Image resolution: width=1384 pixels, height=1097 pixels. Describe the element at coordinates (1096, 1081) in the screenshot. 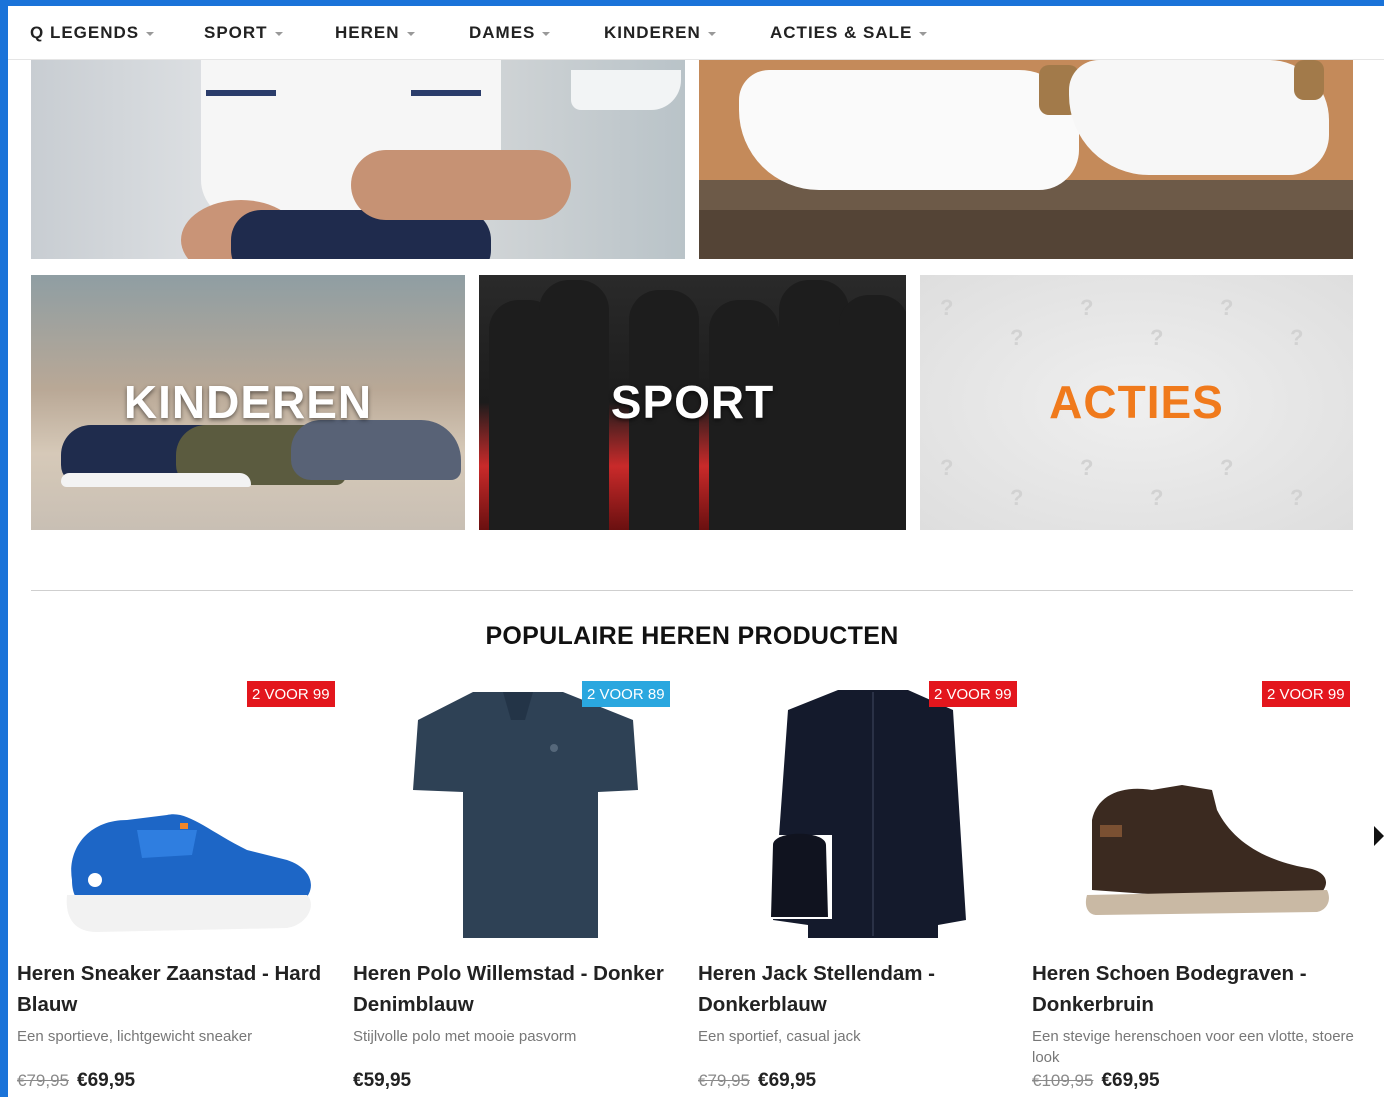

I see `product-price: €109,95 €69,95` at that location.